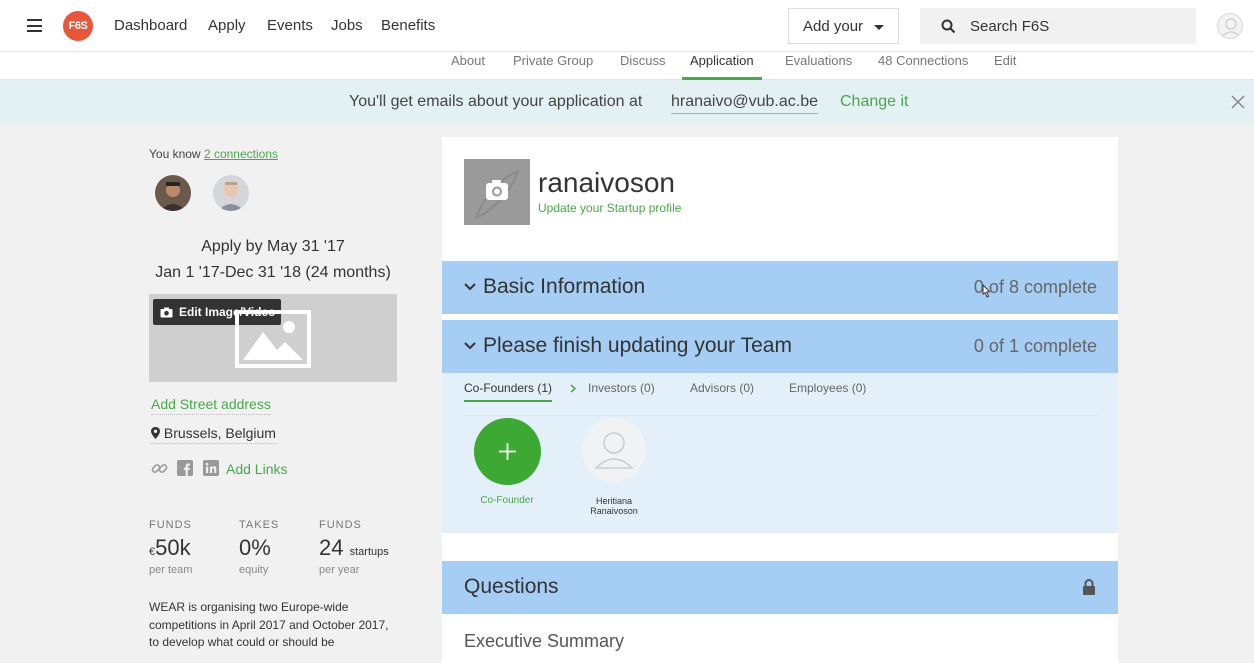 The width and height of the screenshot is (1254, 663). Describe the element at coordinates (637, 345) in the screenshot. I see `section-title: Please finish updating your Team` at that location.